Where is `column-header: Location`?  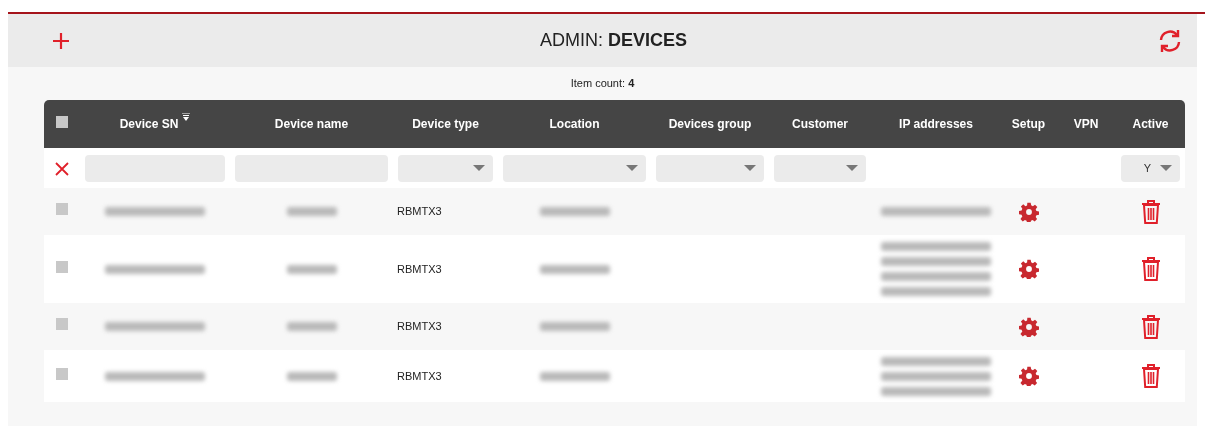
column-header: Location is located at coordinates (574, 124).